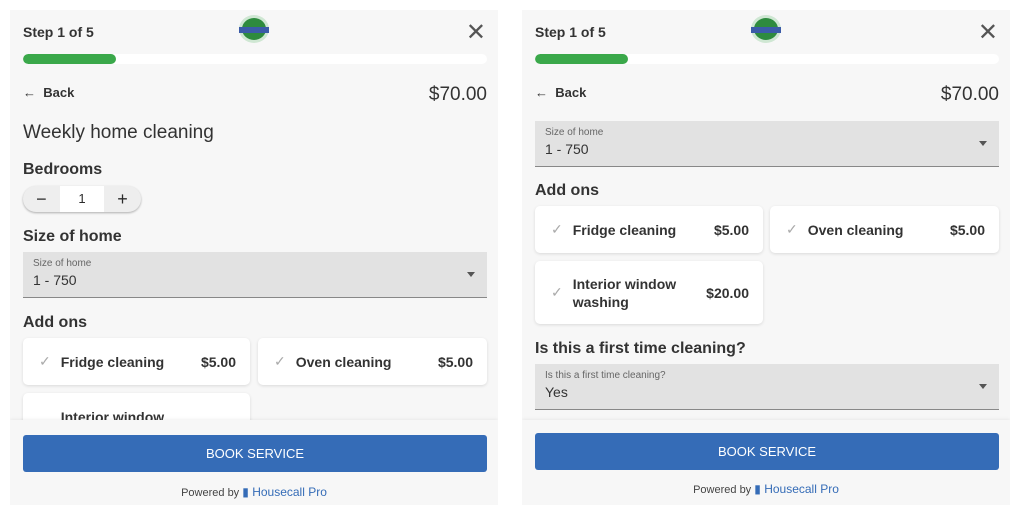 The width and height of the screenshot is (1024, 513). What do you see at coordinates (41, 199) in the screenshot?
I see `minus-button: −` at bounding box center [41, 199].